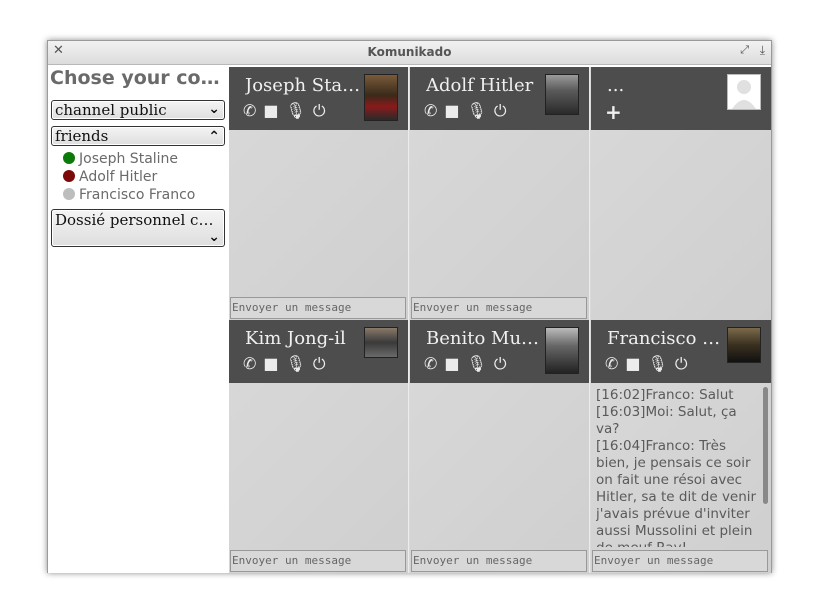 This screenshot has height=608, width=821. What do you see at coordinates (666, 420) in the screenshot?
I see `chat-message: [16:03]Moi: Salut, ça va?` at bounding box center [666, 420].